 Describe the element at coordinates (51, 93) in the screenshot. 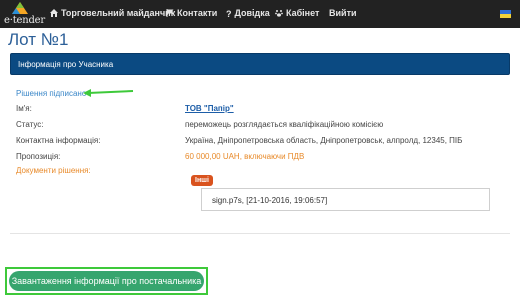

I see `decision-signed-link: Рішення підписано` at that location.